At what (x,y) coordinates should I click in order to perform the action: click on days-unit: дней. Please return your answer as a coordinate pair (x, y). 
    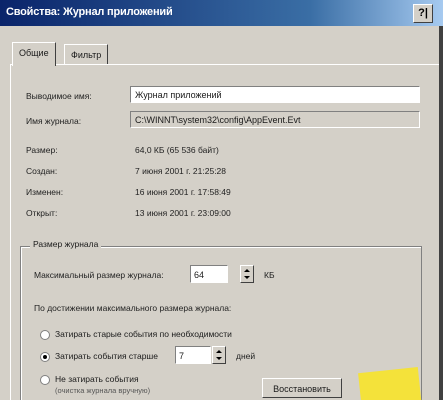
    Looking at the image, I should click on (246, 356).